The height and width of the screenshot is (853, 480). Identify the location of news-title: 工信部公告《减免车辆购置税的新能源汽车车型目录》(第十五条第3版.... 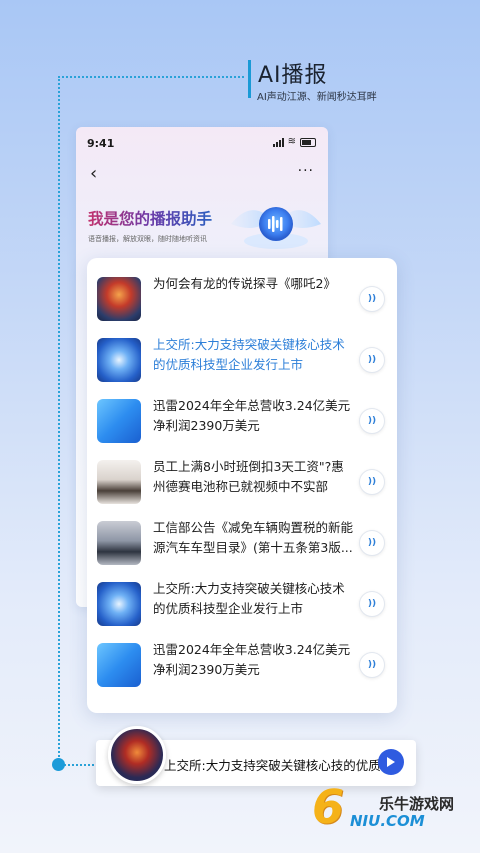
(253, 537).